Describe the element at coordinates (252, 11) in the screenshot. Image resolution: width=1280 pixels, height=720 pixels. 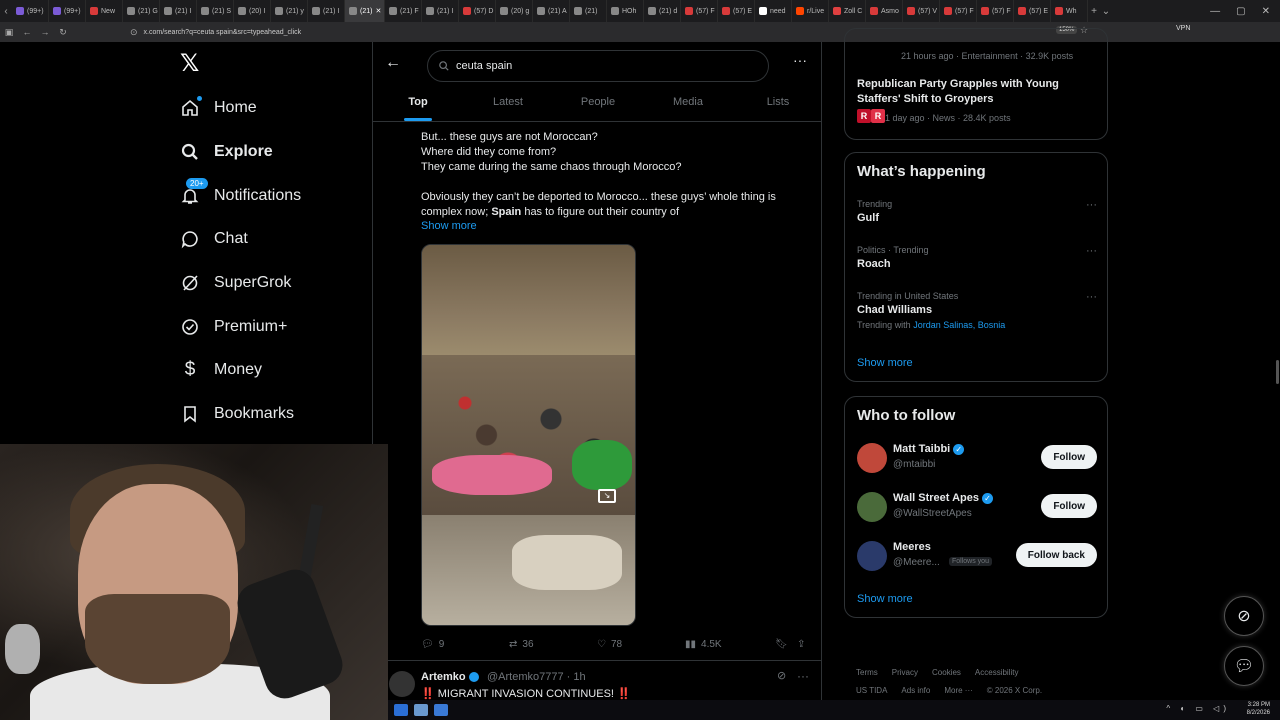
I see `browser-tab: (20) I` at that location.